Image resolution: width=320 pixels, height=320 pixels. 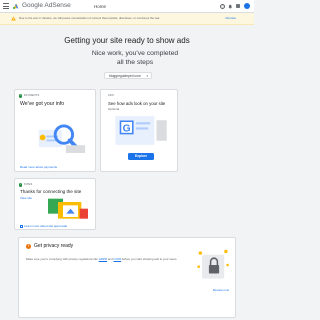 I want to click on chevron-down-icon: ▾, so click(x=147, y=76).